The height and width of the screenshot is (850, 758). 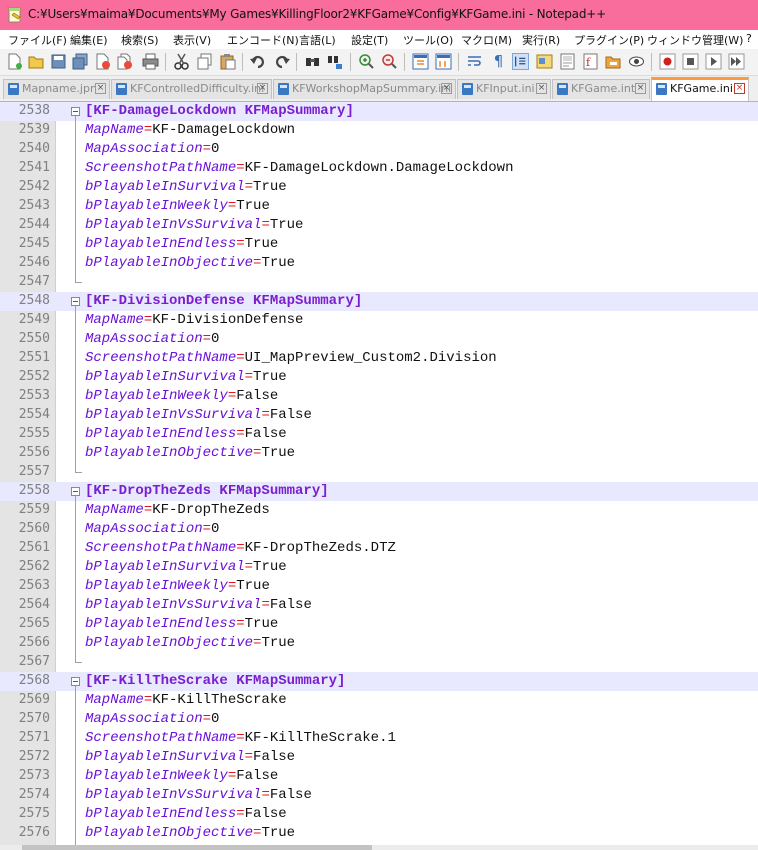 What do you see at coordinates (140, 40) in the screenshot?
I see `menu-search: 検索(S)` at bounding box center [140, 40].